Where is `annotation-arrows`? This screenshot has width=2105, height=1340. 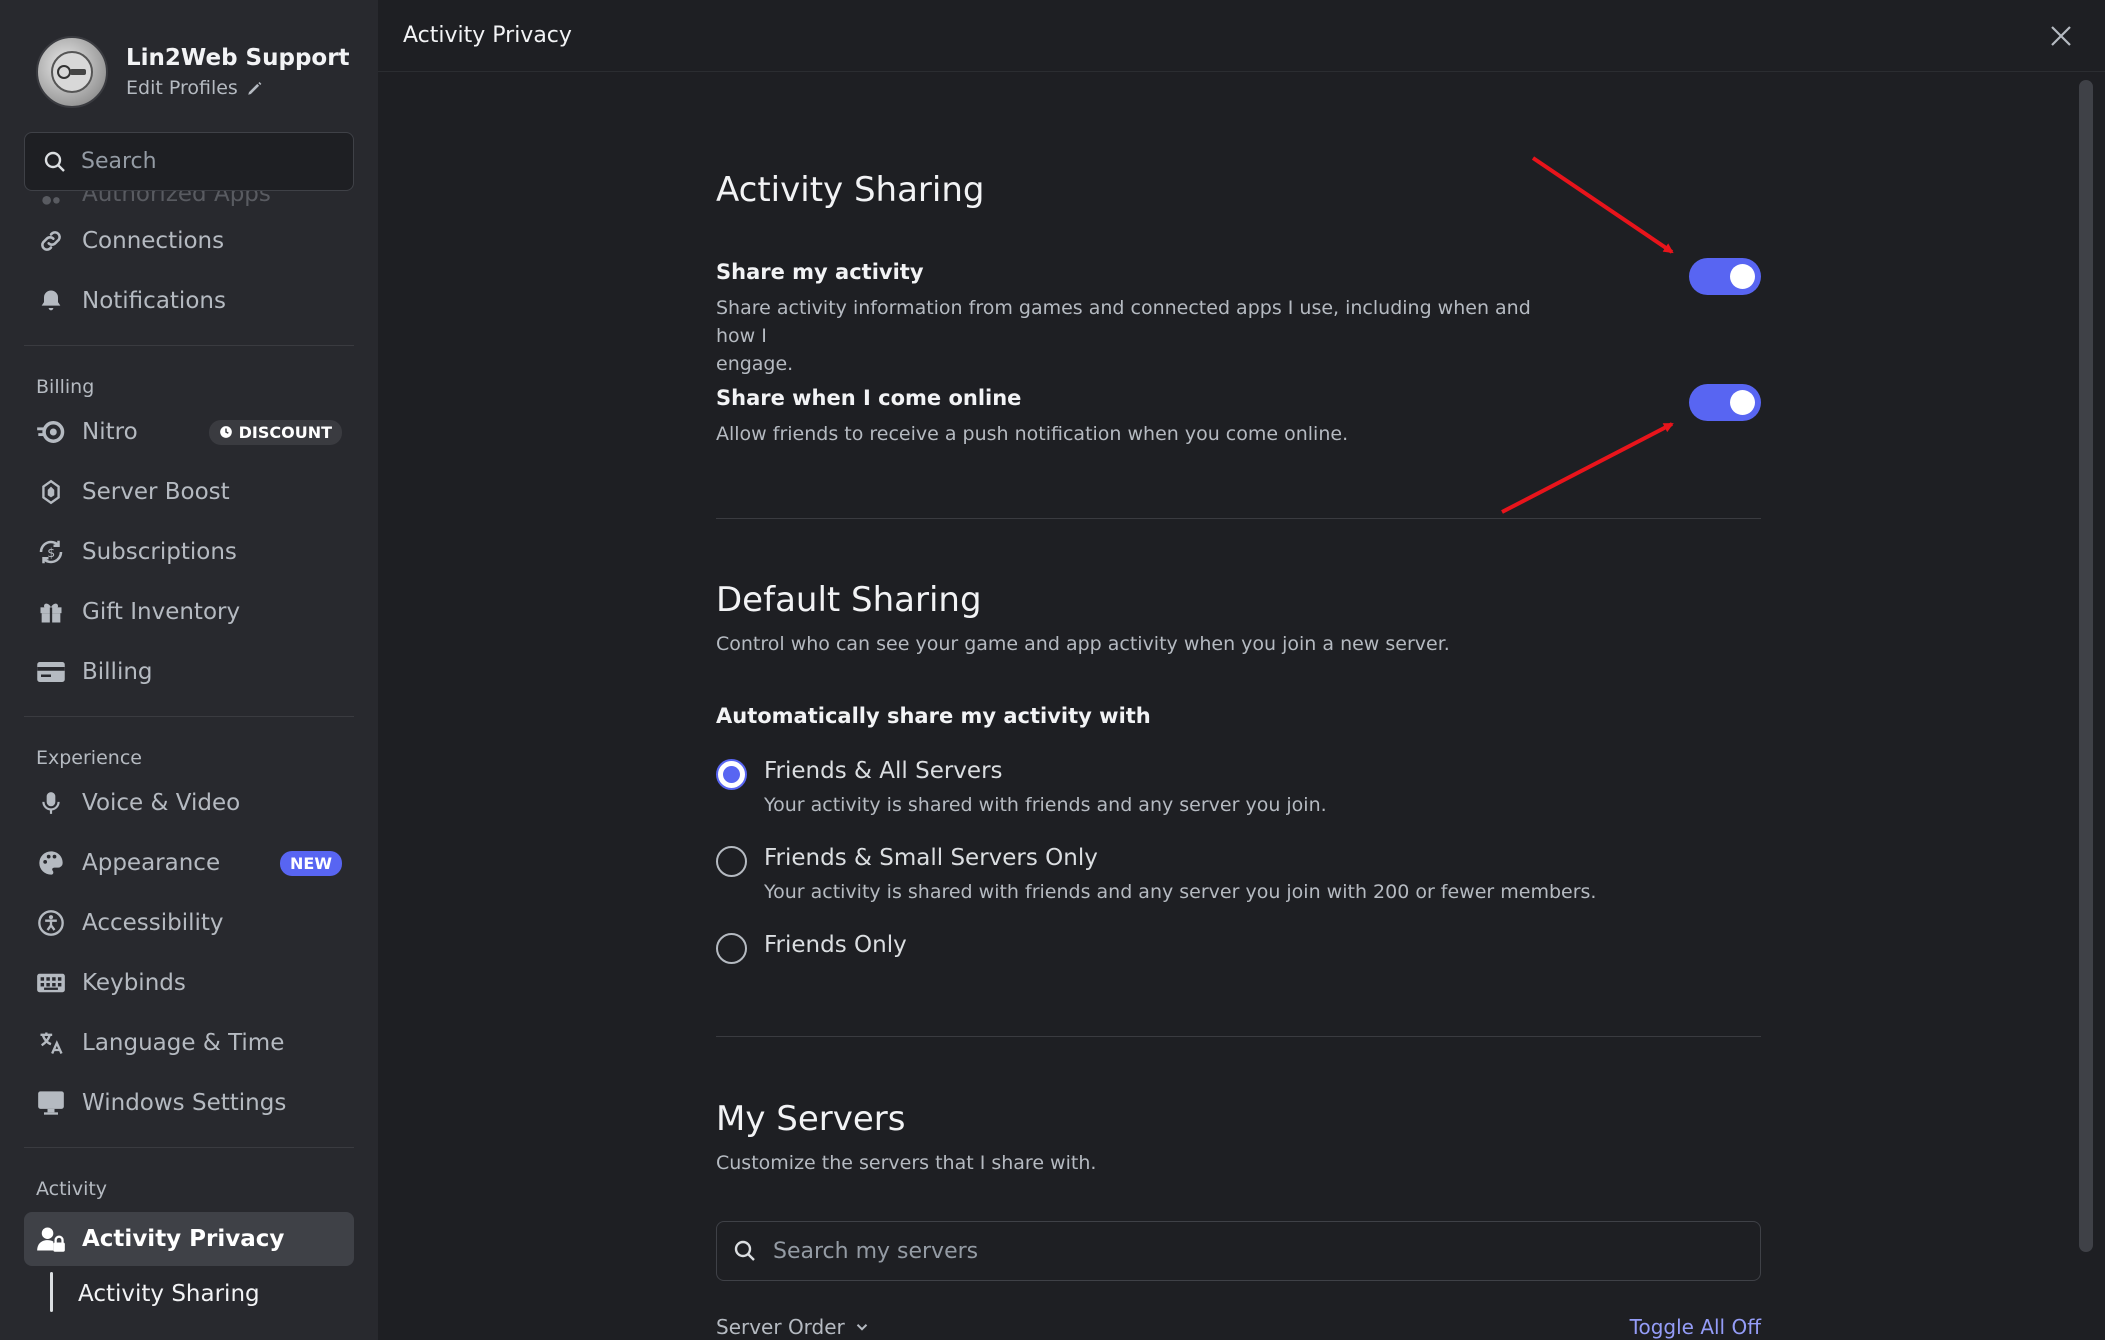 annotation-arrows is located at coordinates (1587, 335).